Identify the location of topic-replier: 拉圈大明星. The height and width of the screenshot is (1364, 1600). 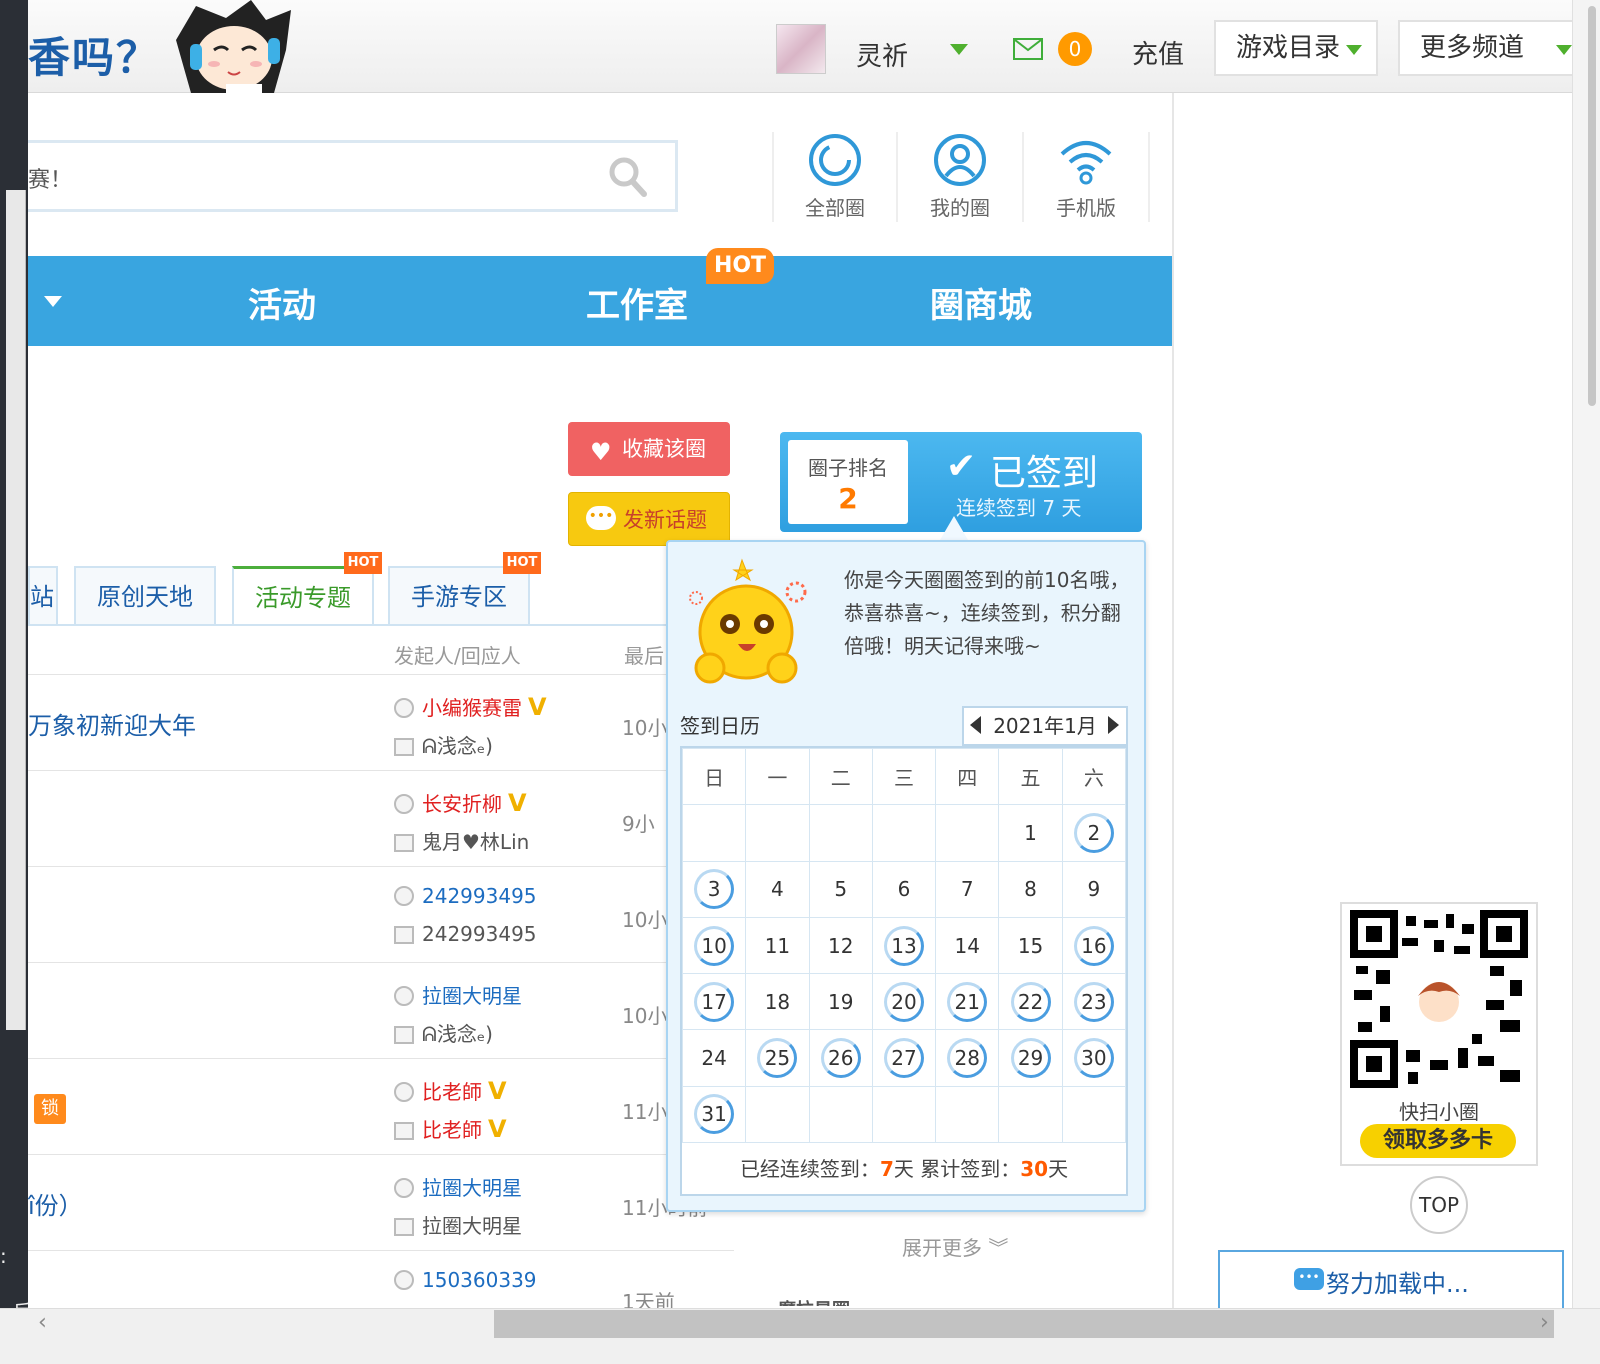
(458, 1224).